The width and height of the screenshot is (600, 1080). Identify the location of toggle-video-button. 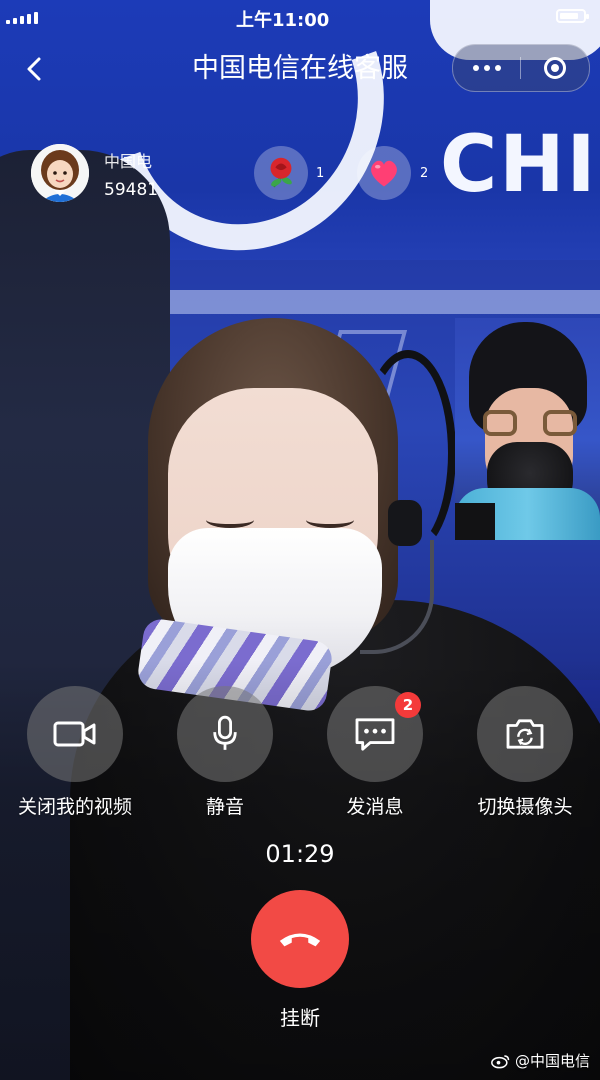
(75, 734).